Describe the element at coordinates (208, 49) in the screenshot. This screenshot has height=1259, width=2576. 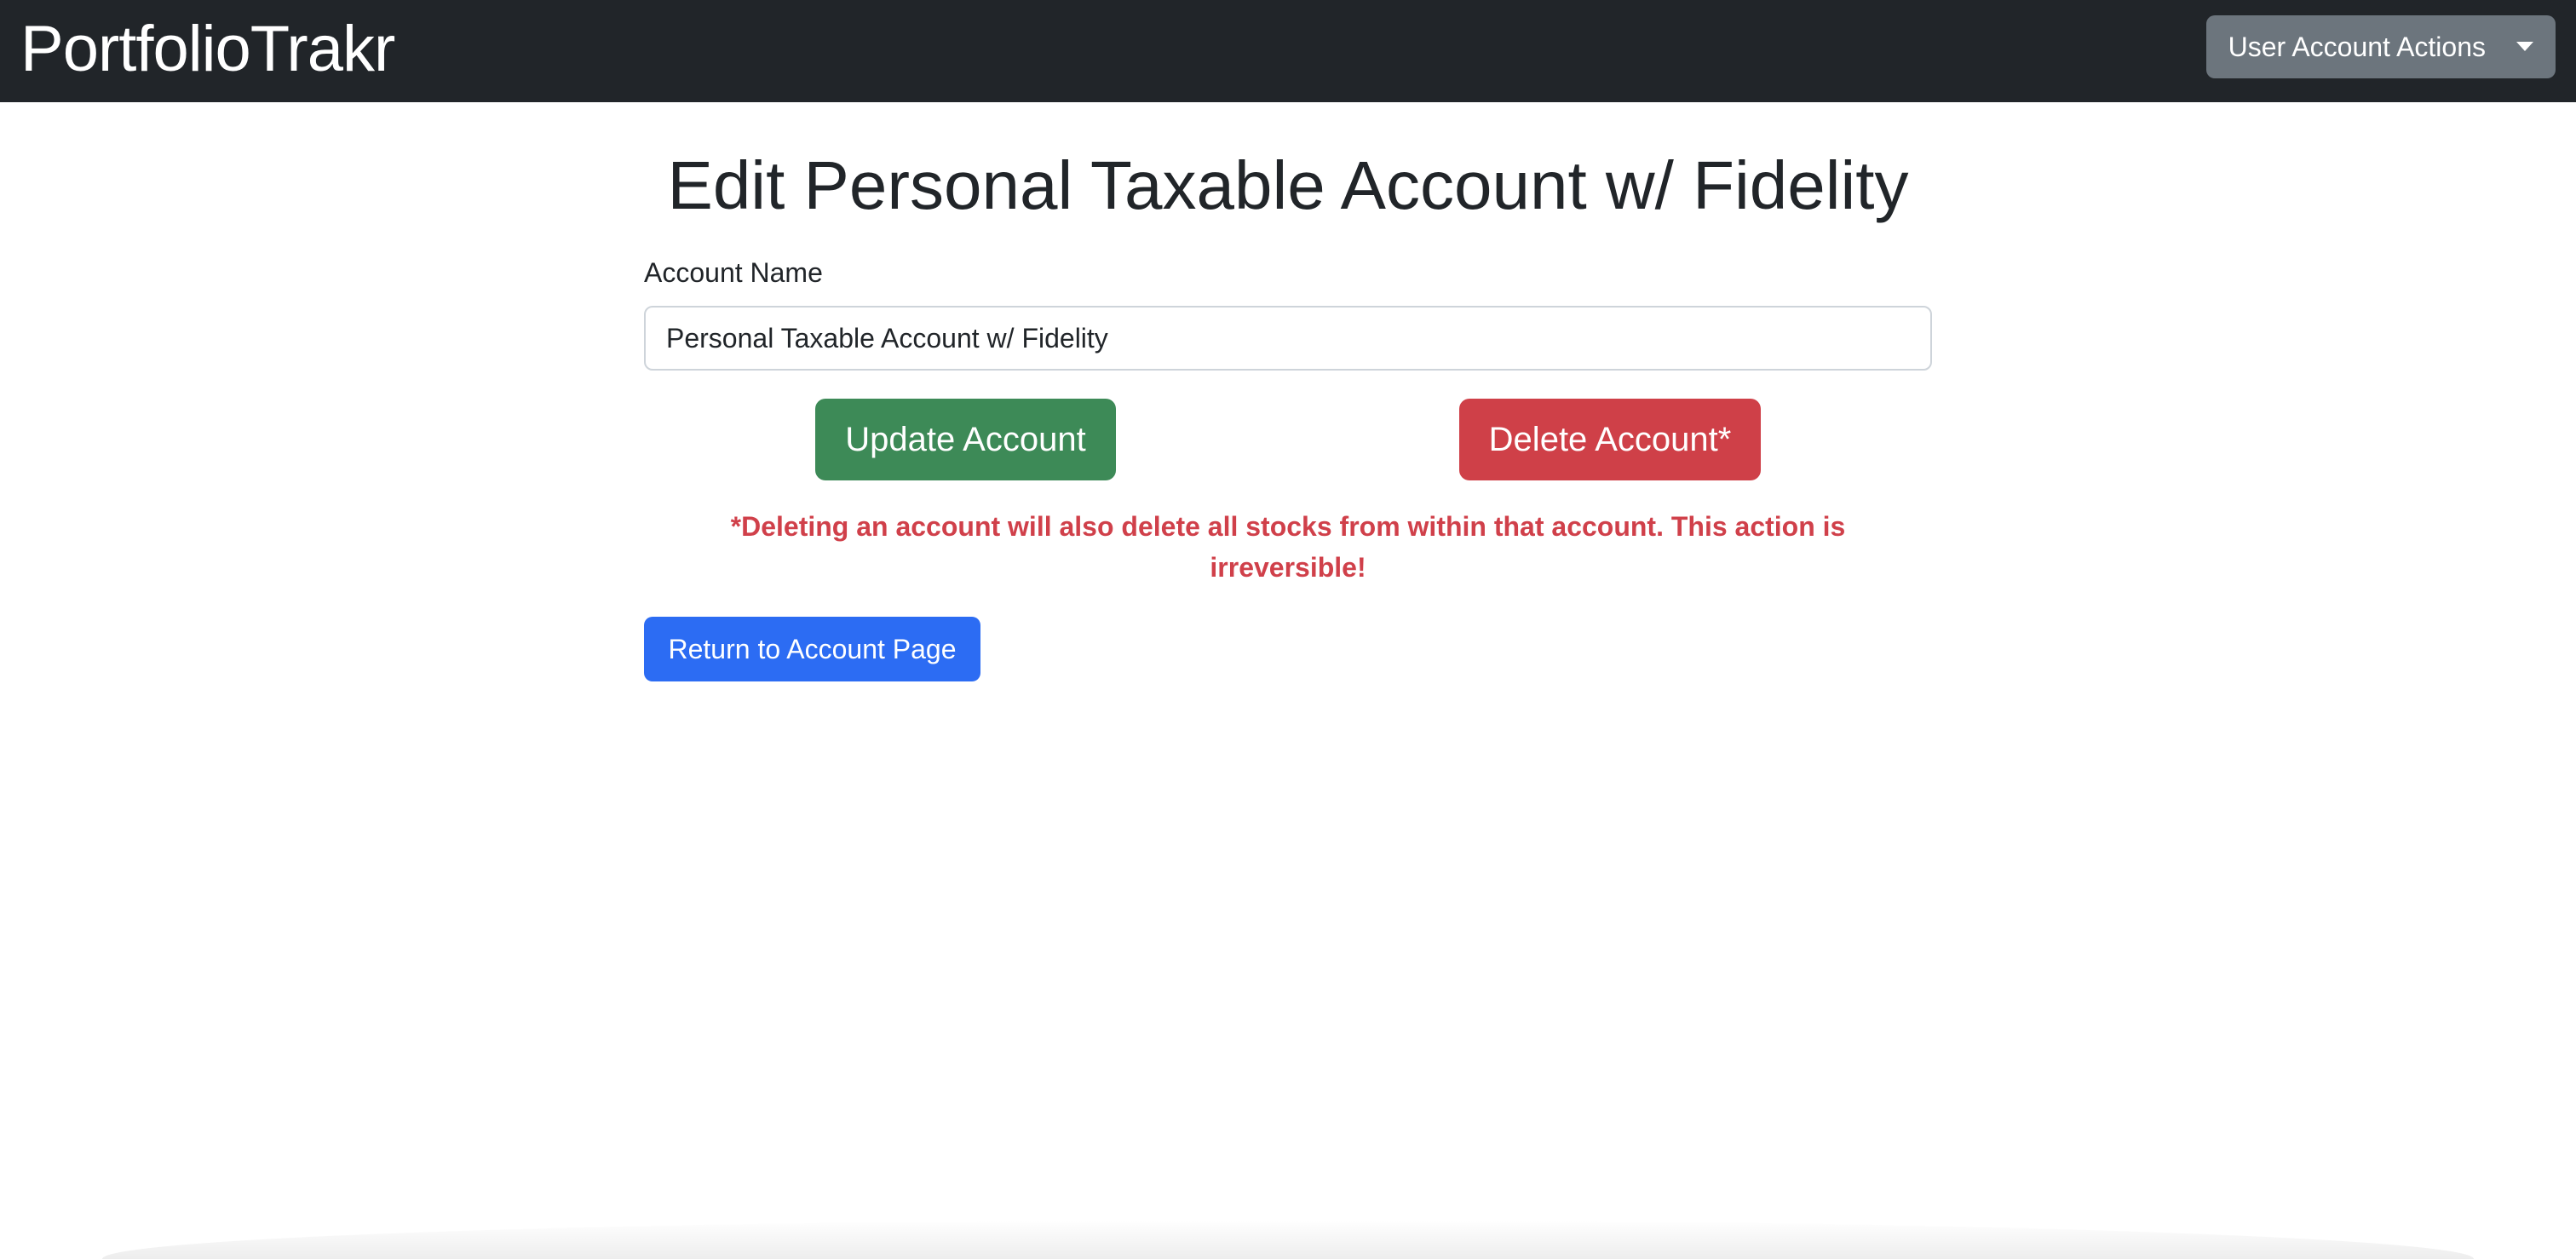
I see `brand-logo: PortfolioTrakr` at that location.